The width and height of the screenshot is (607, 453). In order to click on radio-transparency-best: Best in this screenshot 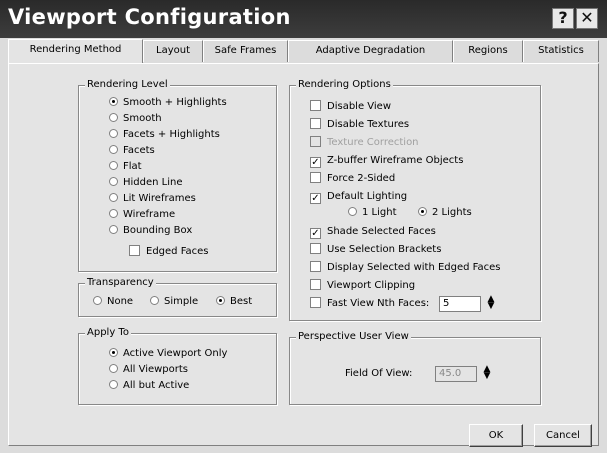, I will do `click(234, 302)`.